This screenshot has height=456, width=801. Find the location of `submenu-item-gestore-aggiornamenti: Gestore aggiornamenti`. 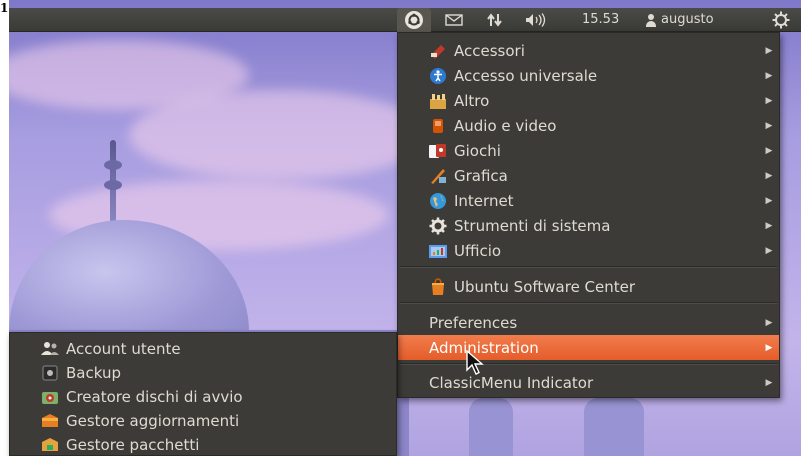

submenu-item-gestore-aggiornamenti: Gestore aggiornamenti is located at coordinates (203, 421).